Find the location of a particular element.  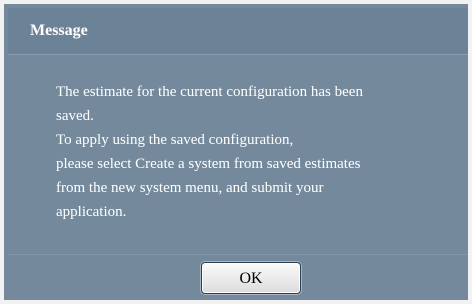

message-line: To apply using the saved configuration, is located at coordinates (175, 140).